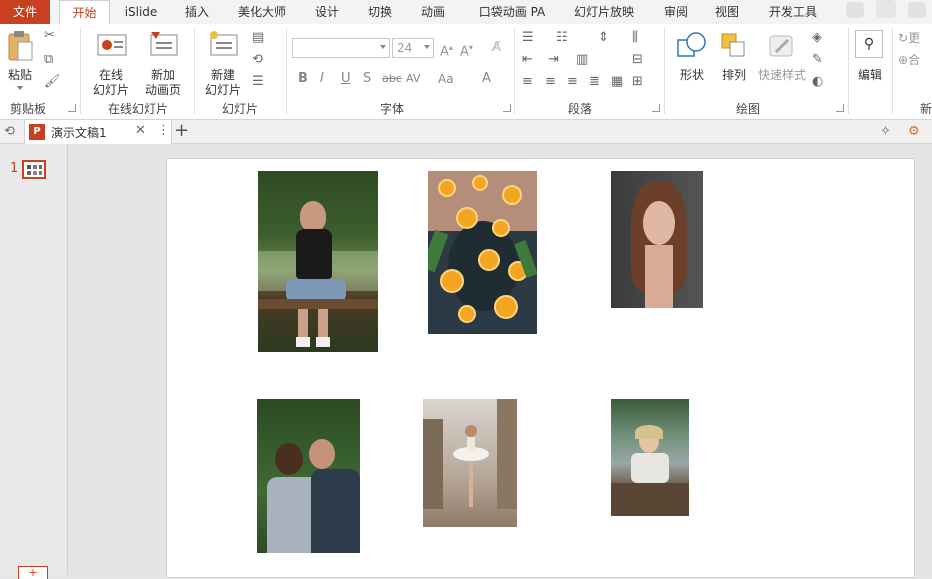 Image resolution: width=932 pixels, height=579 pixels. Describe the element at coordinates (258, 38) in the screenshot. I see `layout-icon: ▤` at that location.